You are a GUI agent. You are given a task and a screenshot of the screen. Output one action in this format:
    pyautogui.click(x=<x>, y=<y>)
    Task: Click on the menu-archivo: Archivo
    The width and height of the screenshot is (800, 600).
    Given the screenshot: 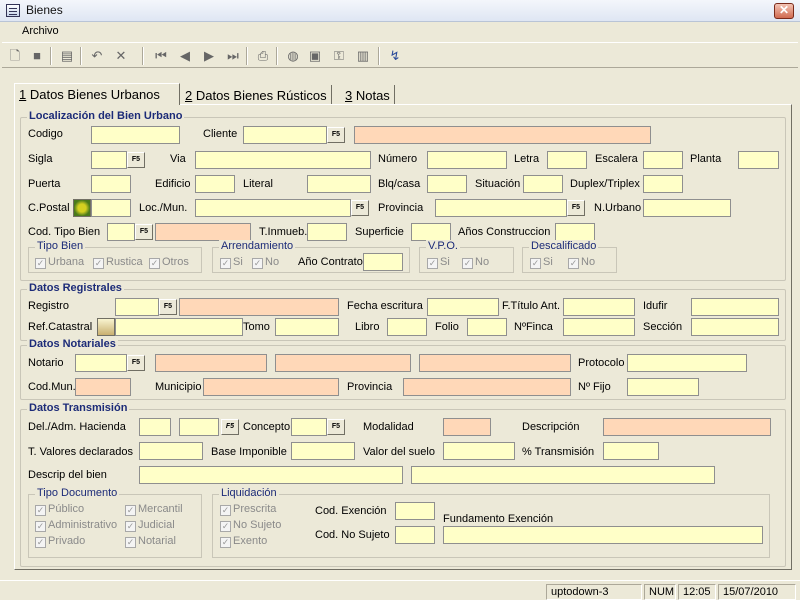 What is the action you would take?
    pyautogui.click(x=40, y=31)
    